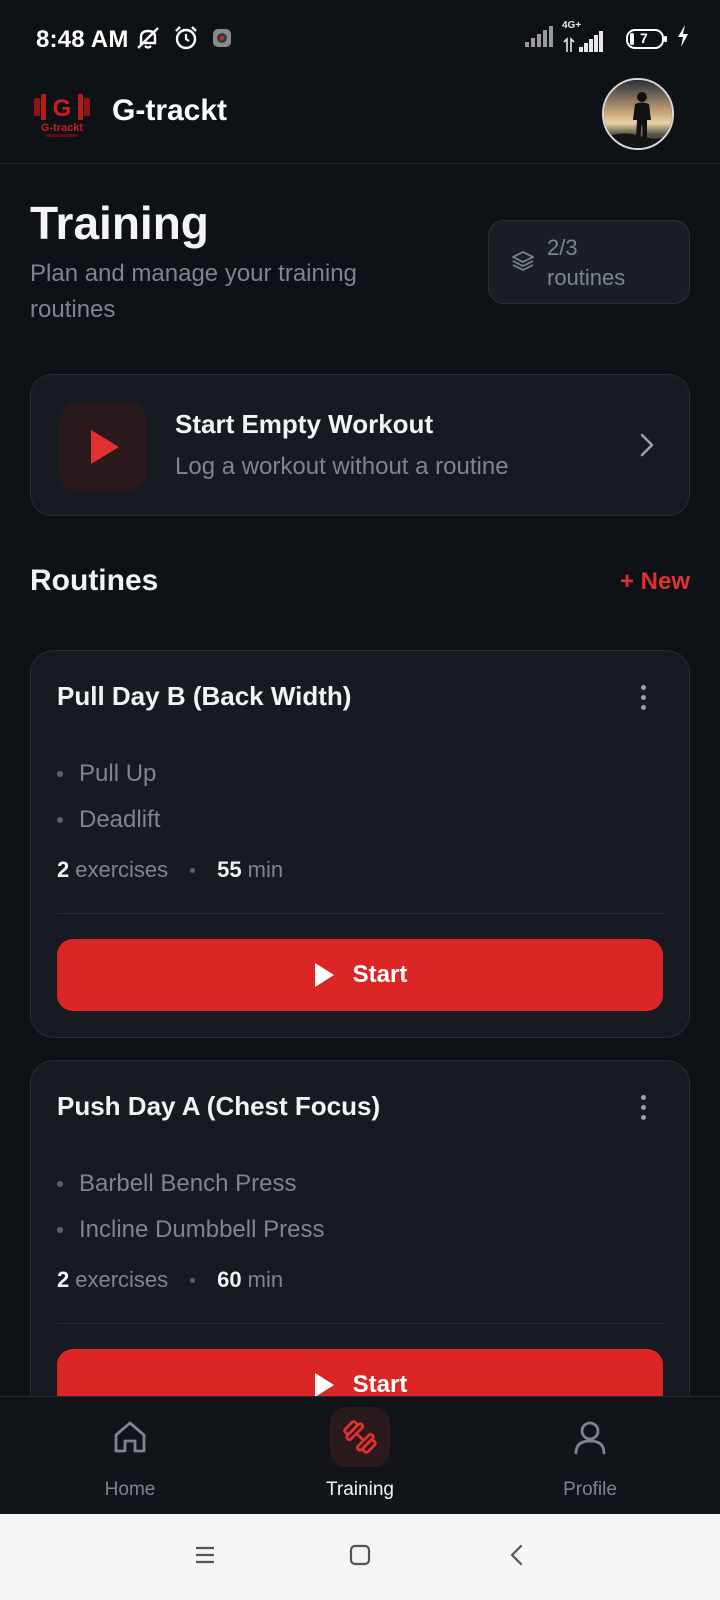  What do you see at coordinates (562, 247) in the screenshot?
I see `routines-badge-count: 2/3` at bounding box center [562, 247].